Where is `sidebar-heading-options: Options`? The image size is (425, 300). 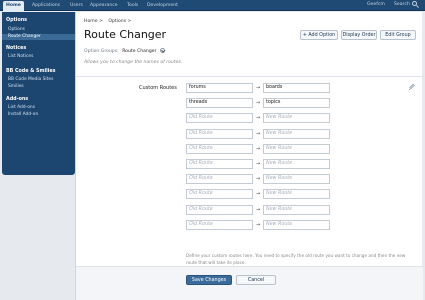 sidebar-heading-options: Options is located at coordinates (17, 20).